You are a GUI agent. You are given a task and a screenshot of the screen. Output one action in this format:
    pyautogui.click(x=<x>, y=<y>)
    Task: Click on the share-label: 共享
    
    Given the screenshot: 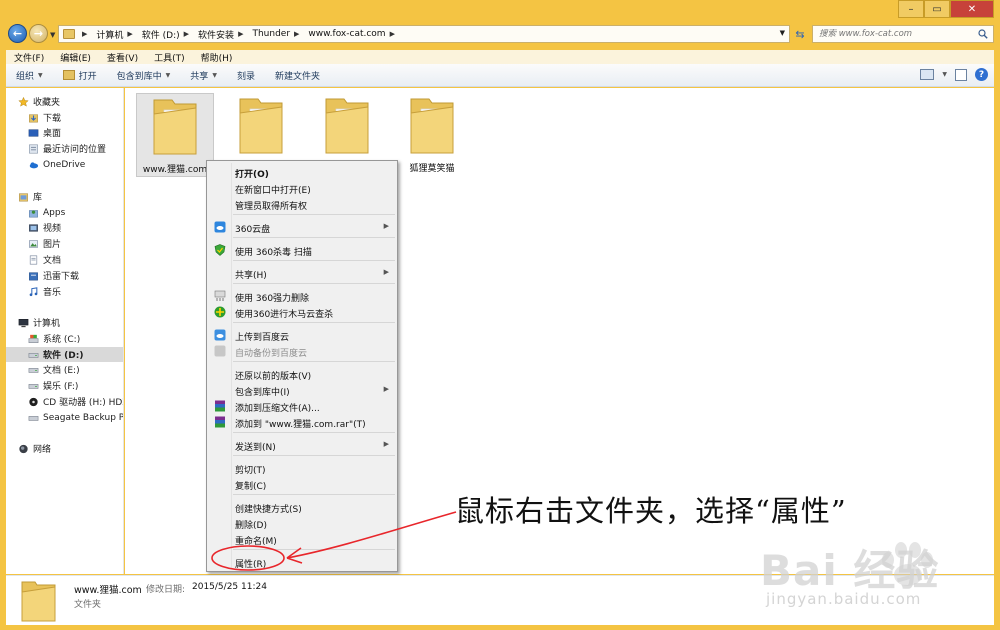 What is the action you would take?
    pyautogui.click(x=199, y=76)
    